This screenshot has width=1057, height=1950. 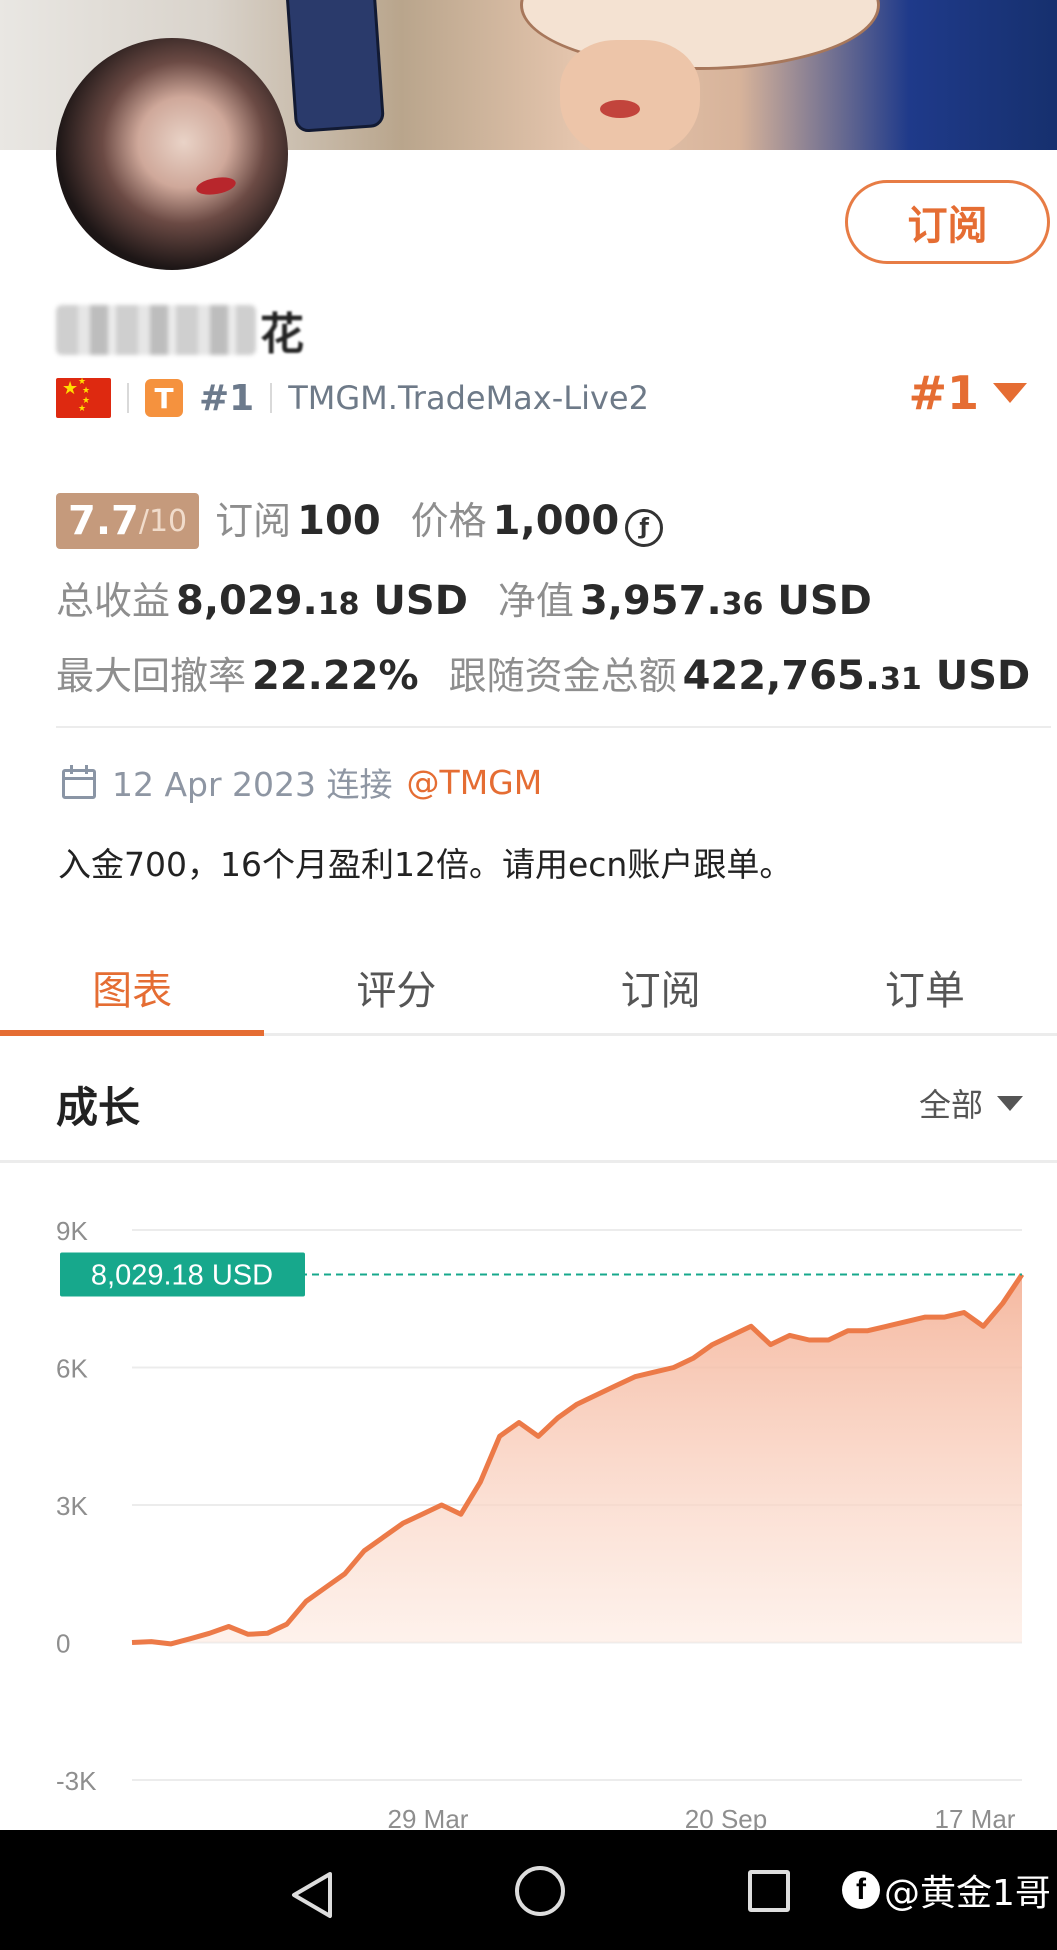 What do you see at coordinates (562, 676) in the screenshot?
I see `follow-funds-label: 跟随资金总额` at bounding box center [562, 676].